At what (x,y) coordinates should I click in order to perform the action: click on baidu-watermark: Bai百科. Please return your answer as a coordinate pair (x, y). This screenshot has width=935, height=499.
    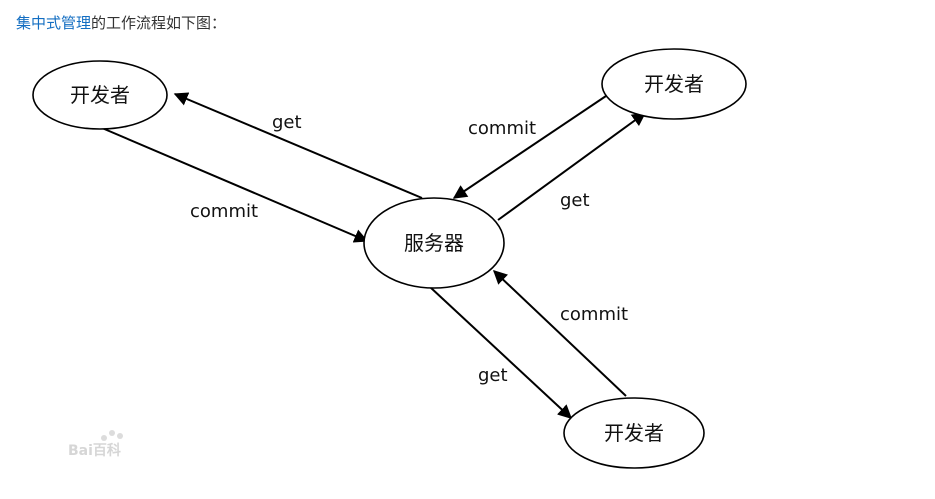
    Looking at the image, I should click on (95, 444).